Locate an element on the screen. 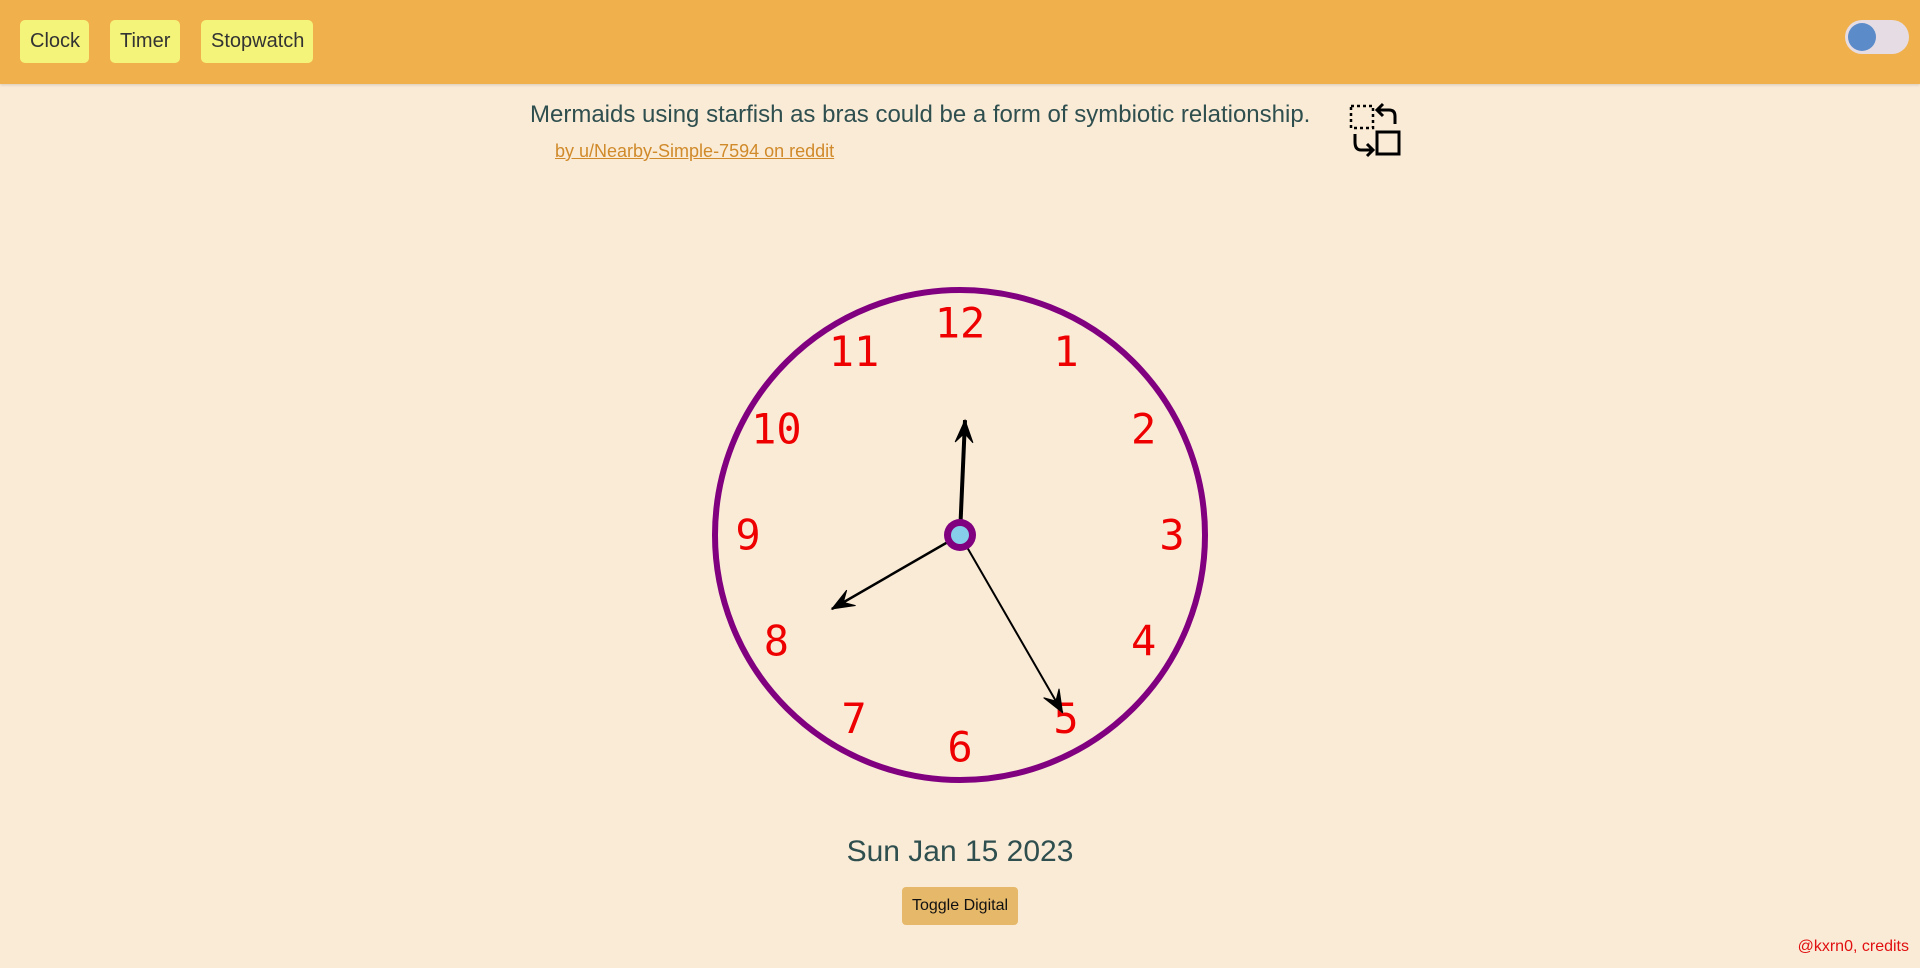  clock-numeral-10: 10 is located at coordinates (776, 429).